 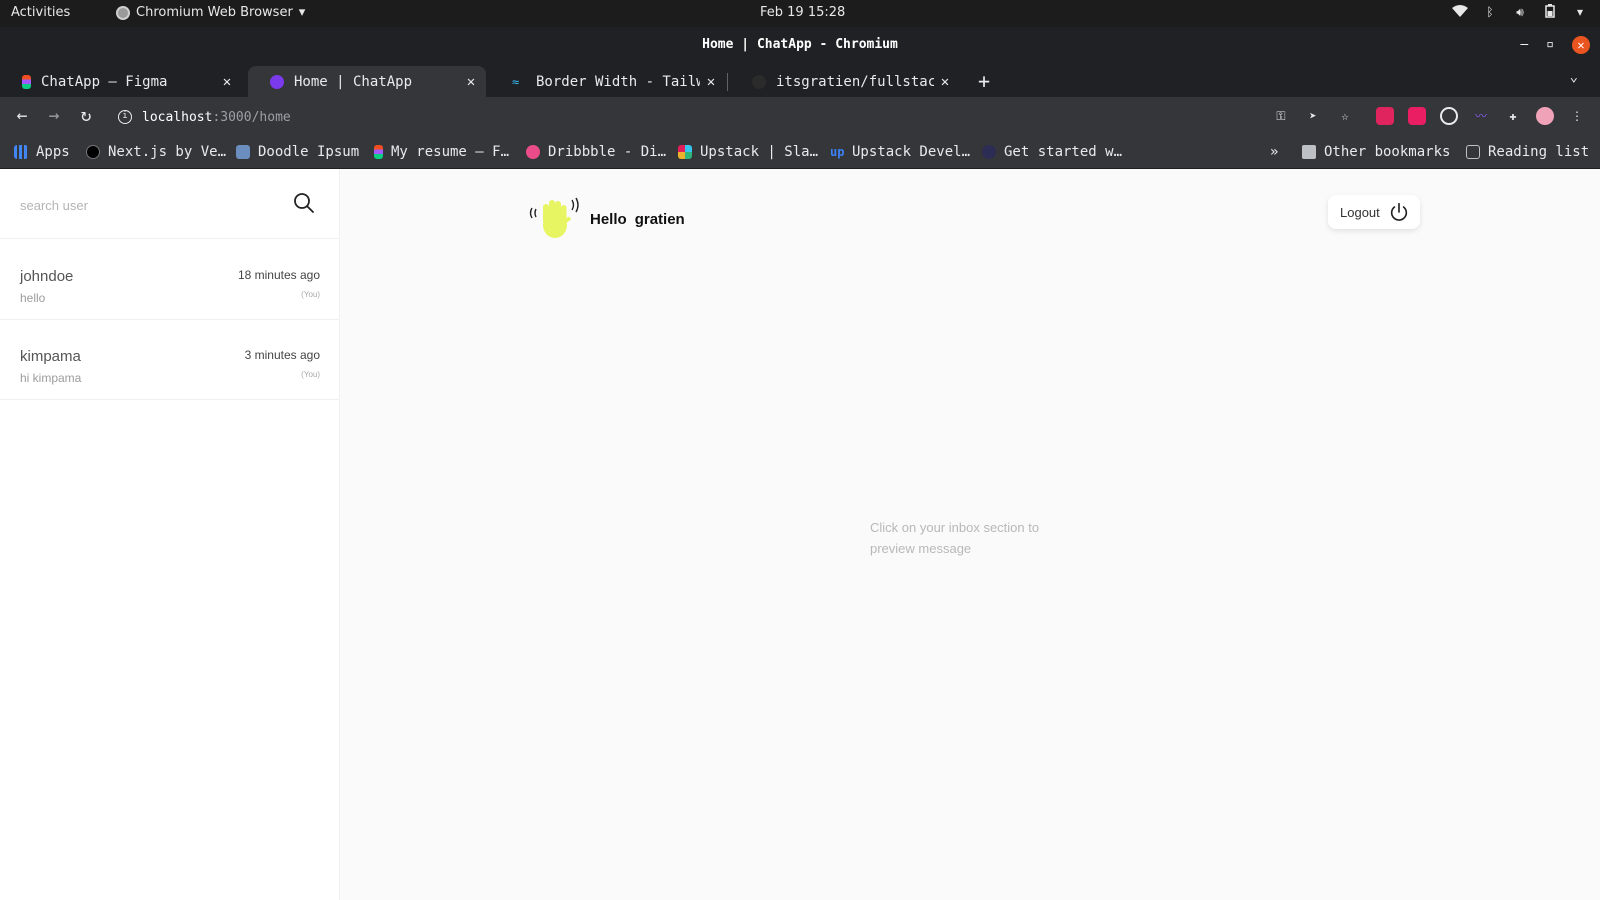 What do you see at coordinates (984, 81) in the screenshot?
I see `new-tab-plus-icon: +` at bounding box center [984, 81].